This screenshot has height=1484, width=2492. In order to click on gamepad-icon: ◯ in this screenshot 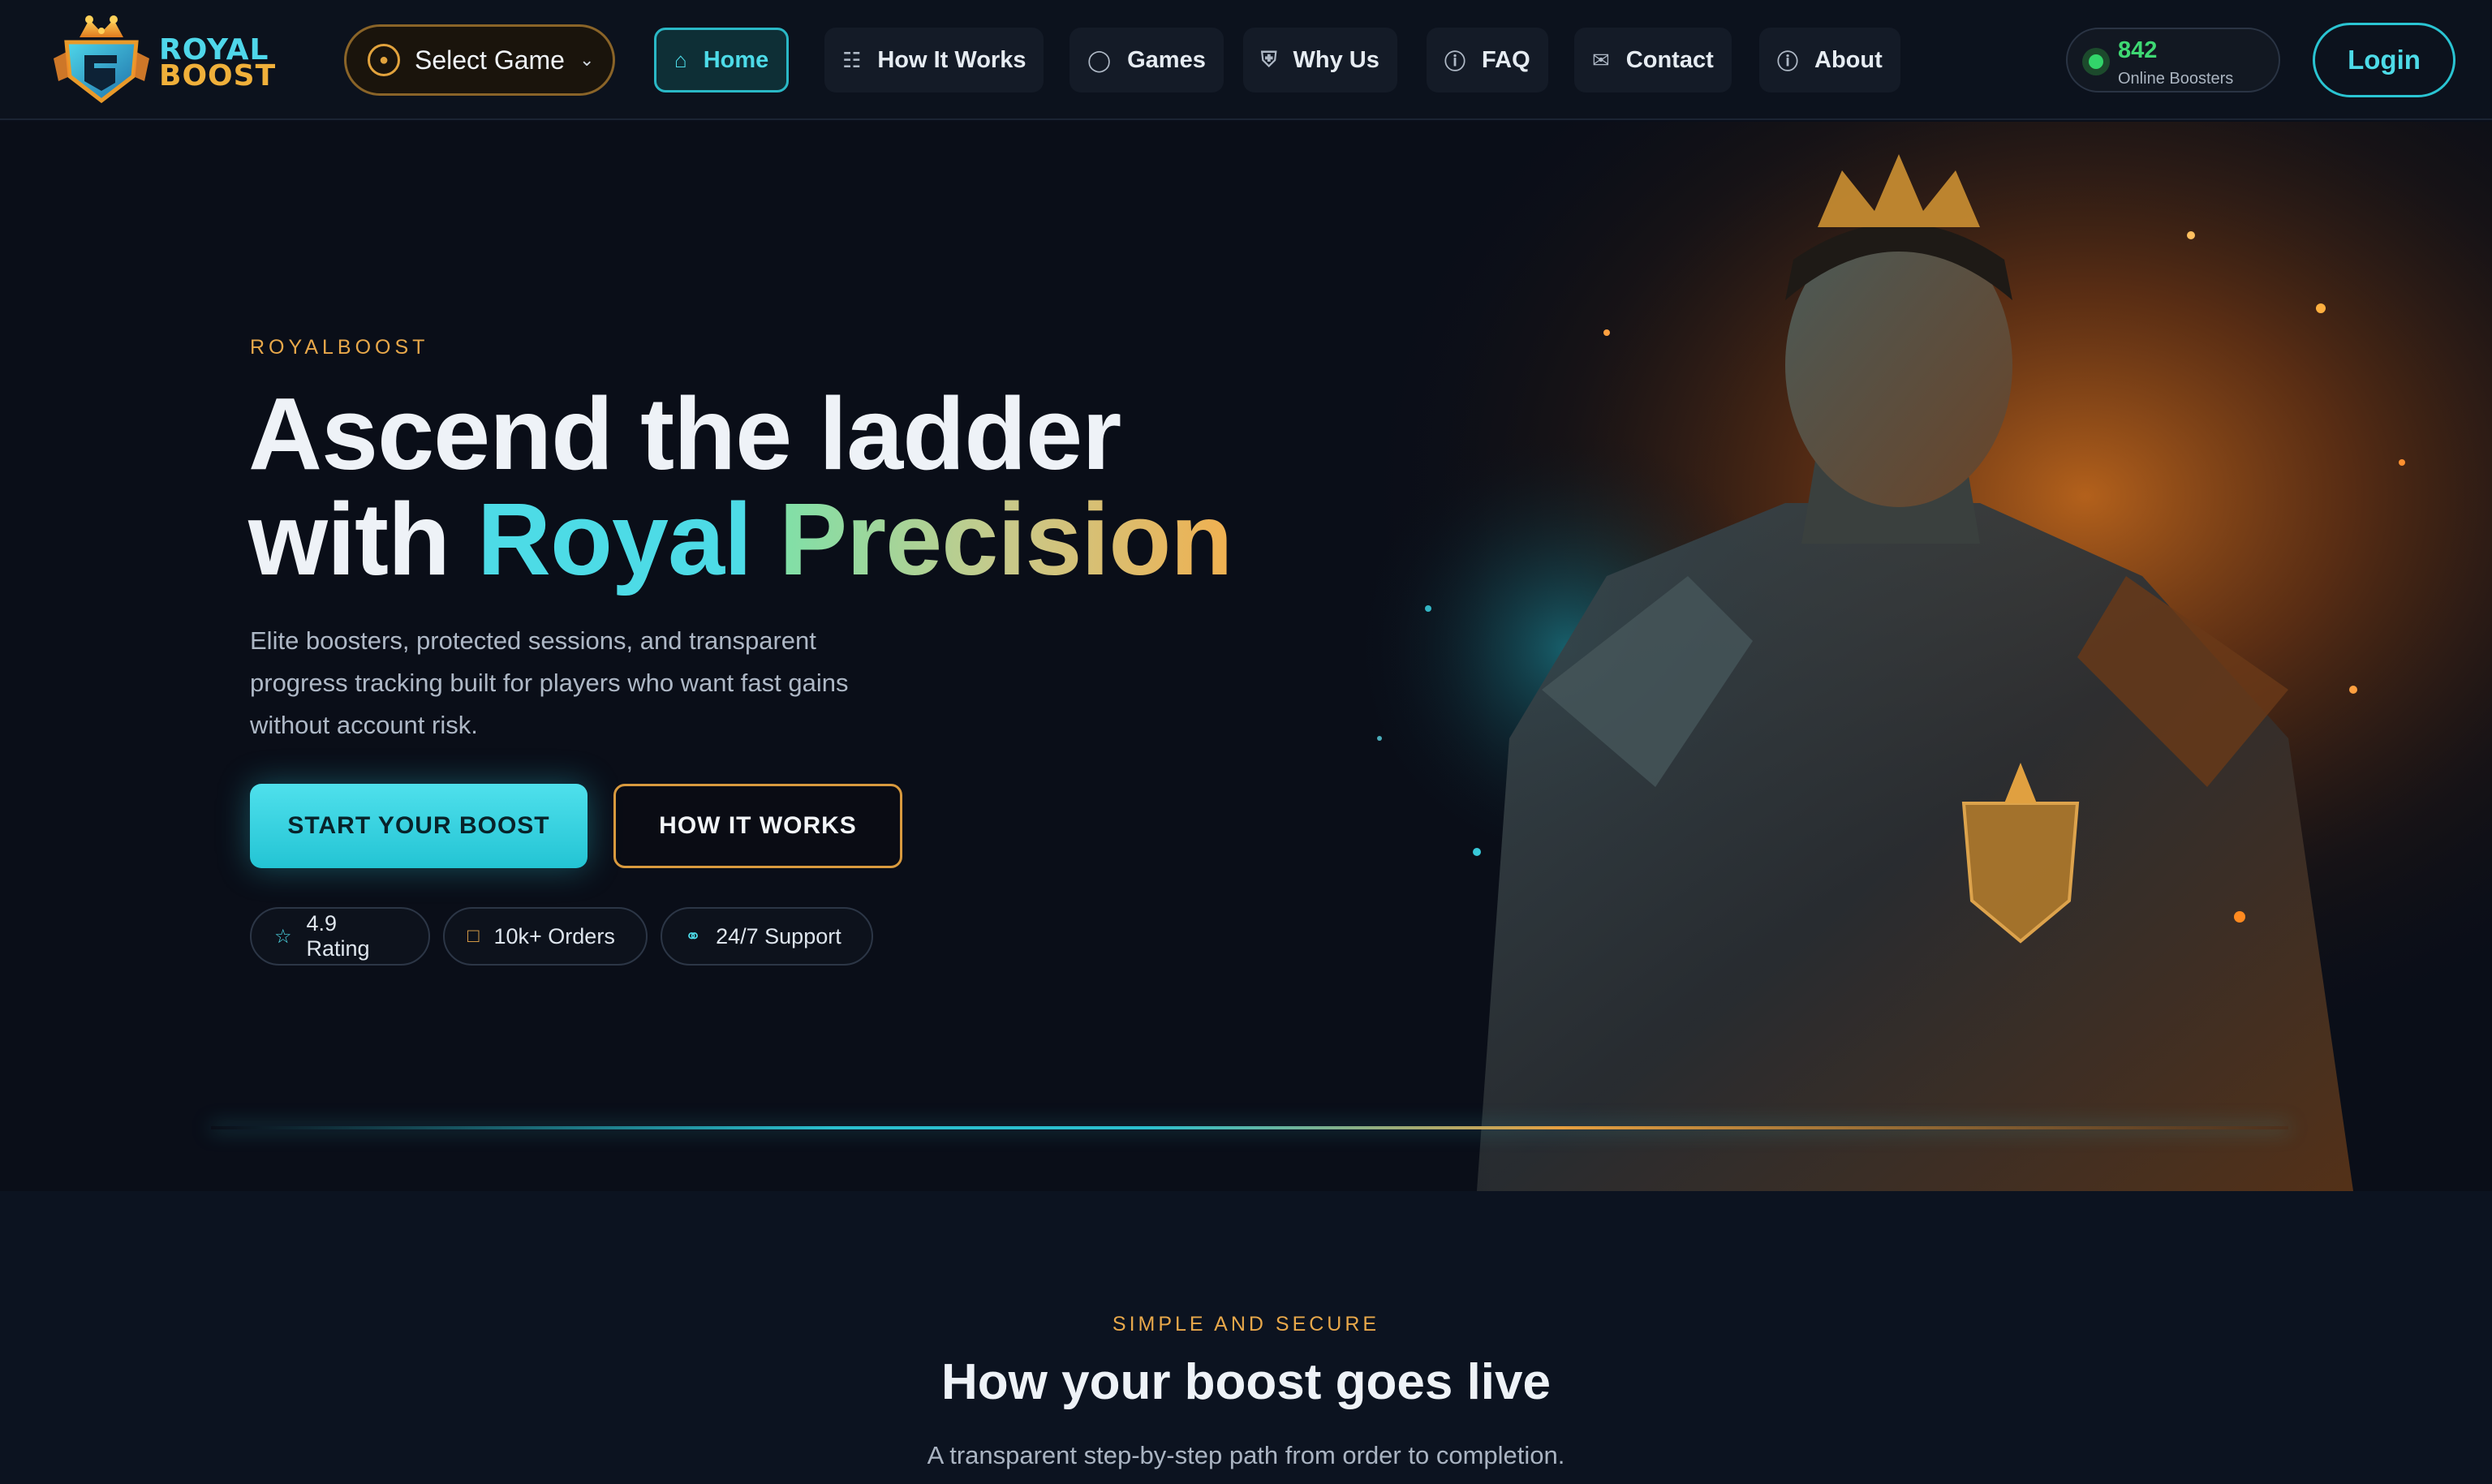, I will do `click(1099, 59)`.